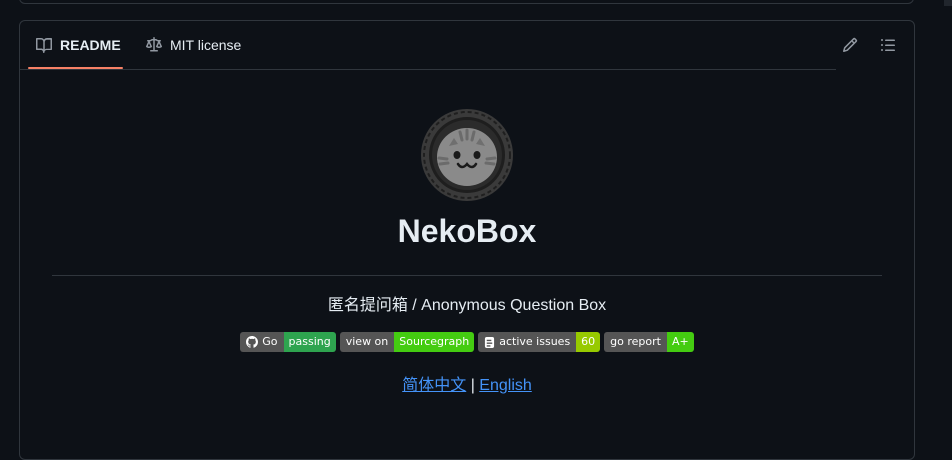  I want to click on issues-badge-left: active issues, so click(527, 342).